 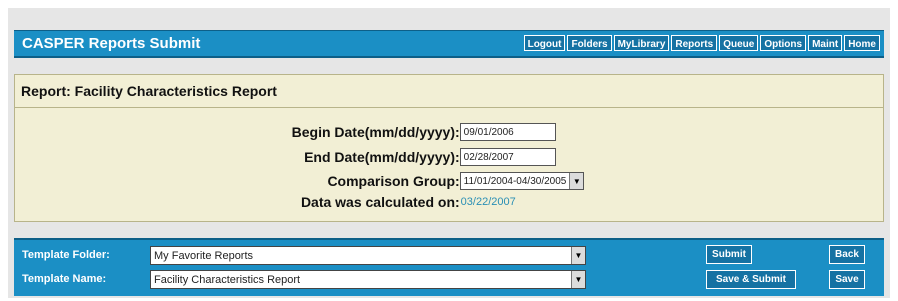 I want to click on begin-date-input, so click(x=507, y=132).